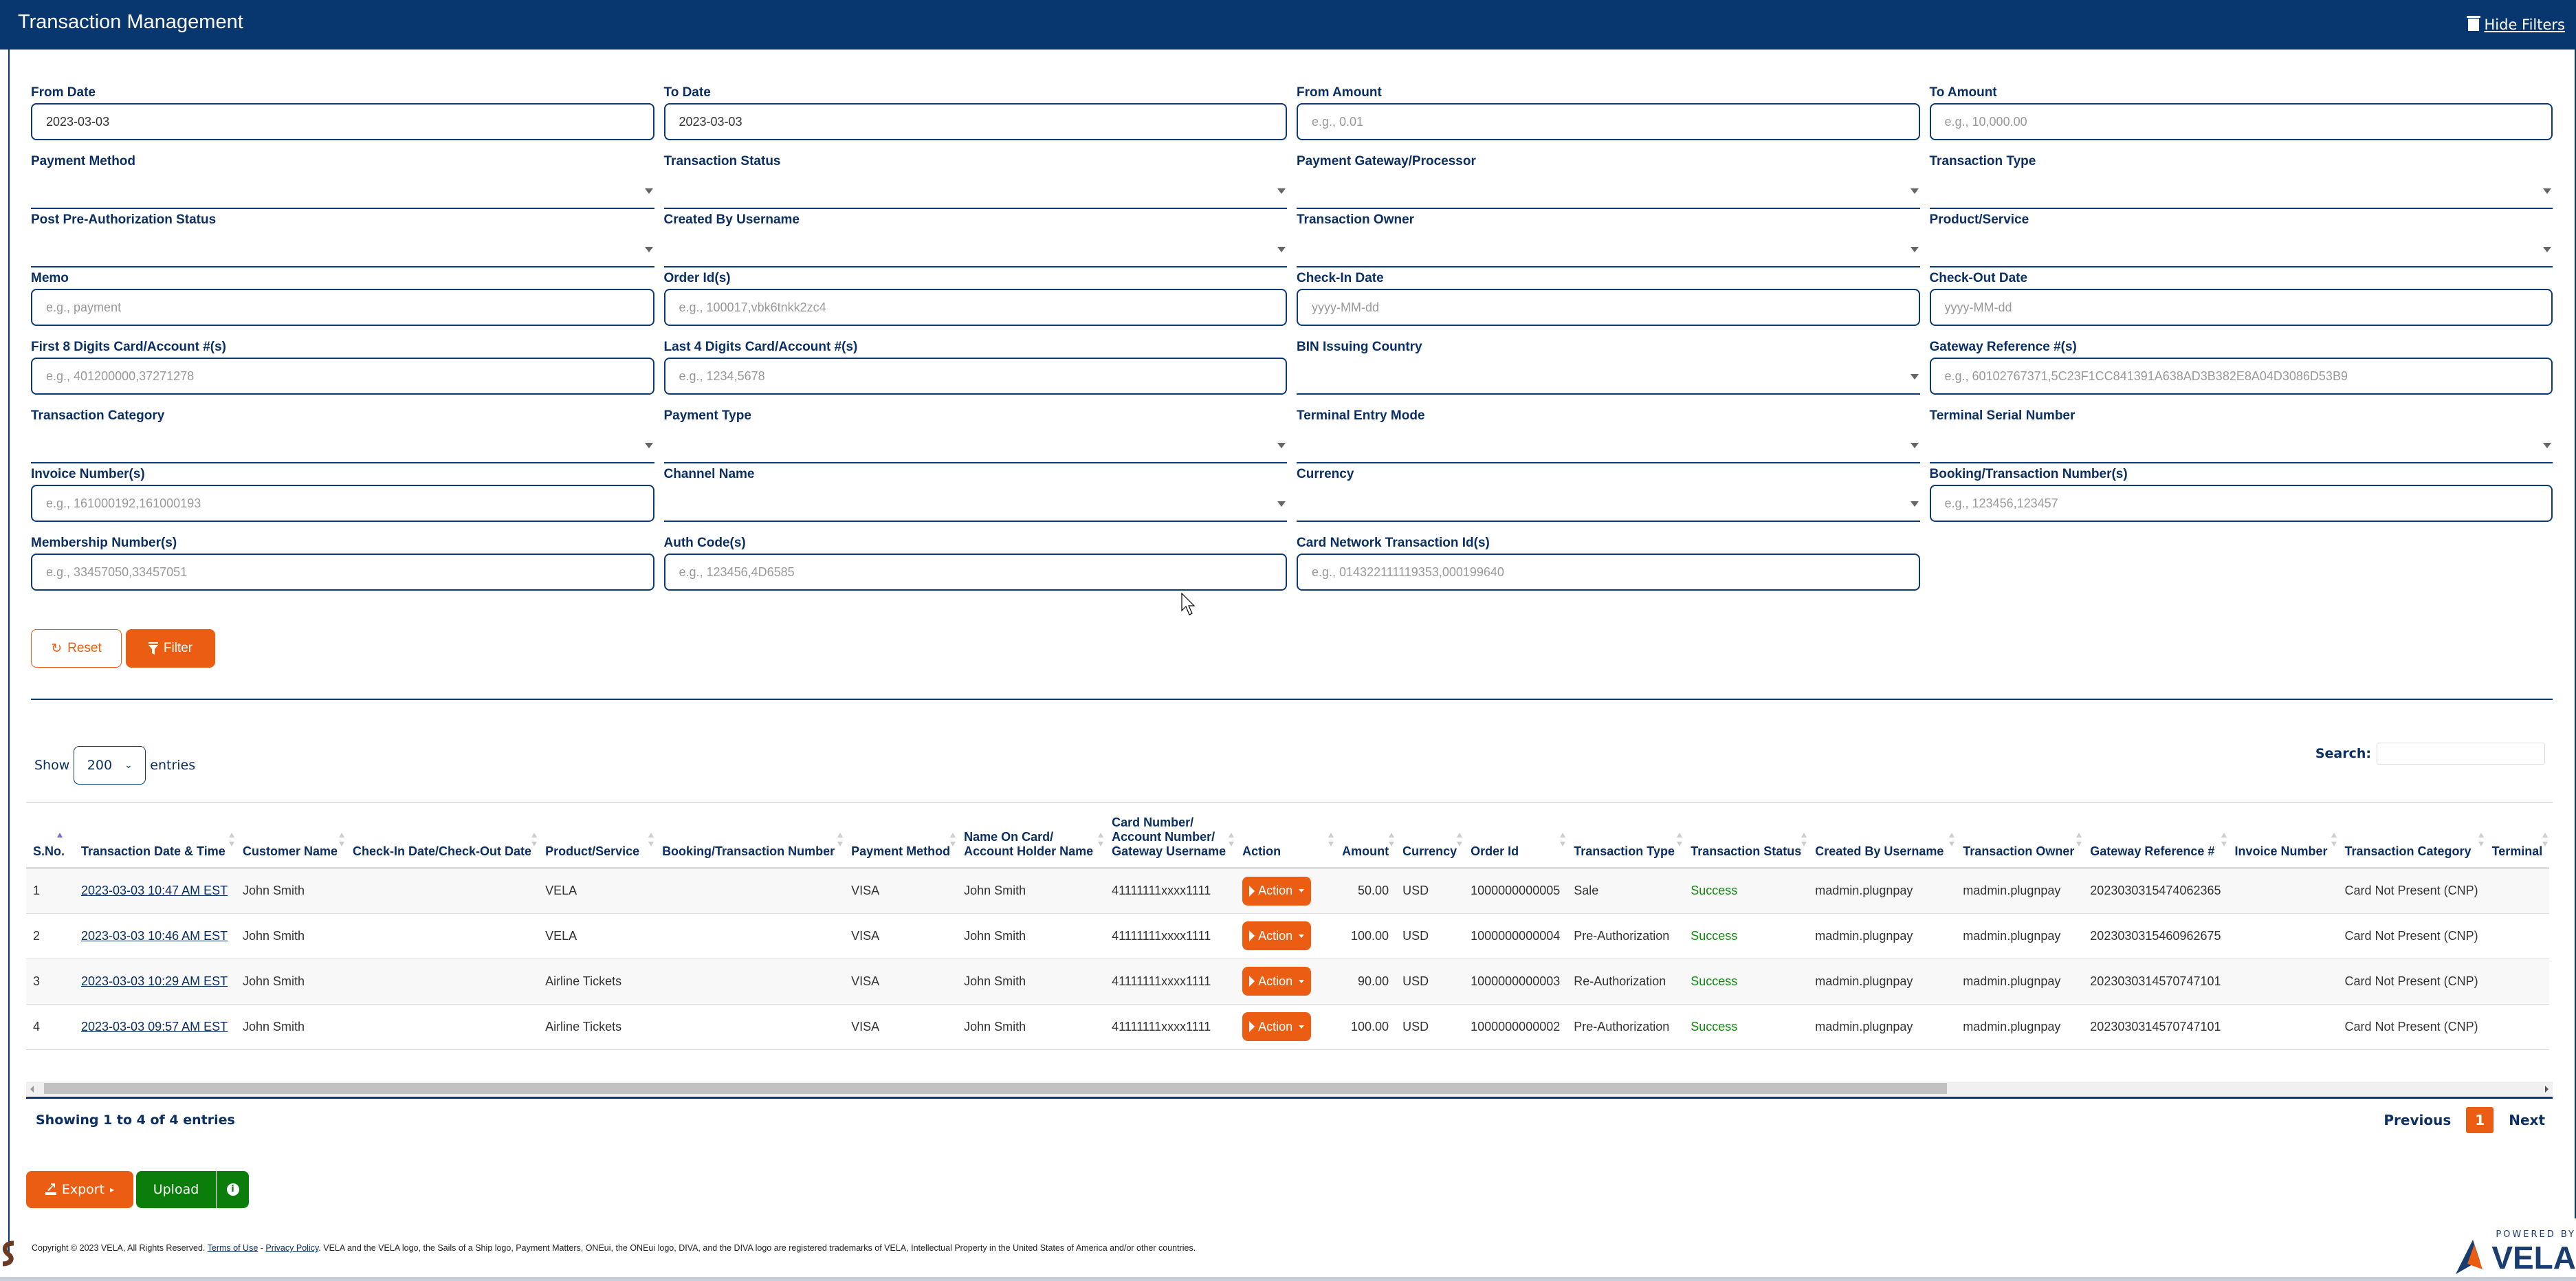 This screenshot has width=2576, height=1281. What do you see at coordinates (342, 444) in the screenshot?
I see `transaction-category-select` at bounding box center [342, 444].